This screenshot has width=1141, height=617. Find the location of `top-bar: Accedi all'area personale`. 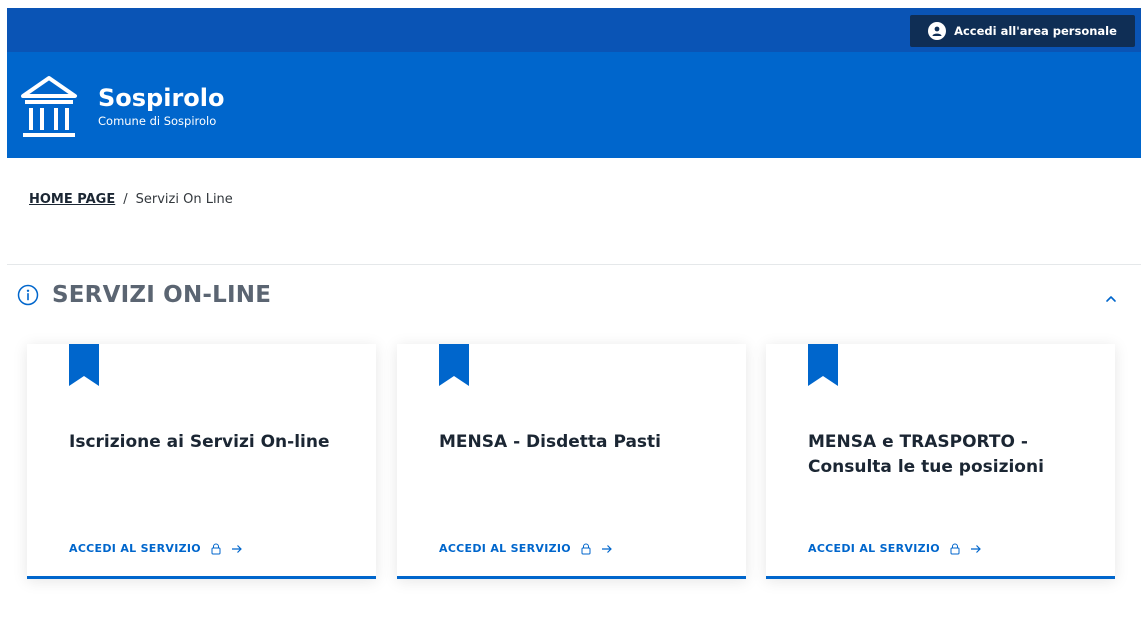

top-bar: Accedi all'area personale is located at coordinates (574, 30).